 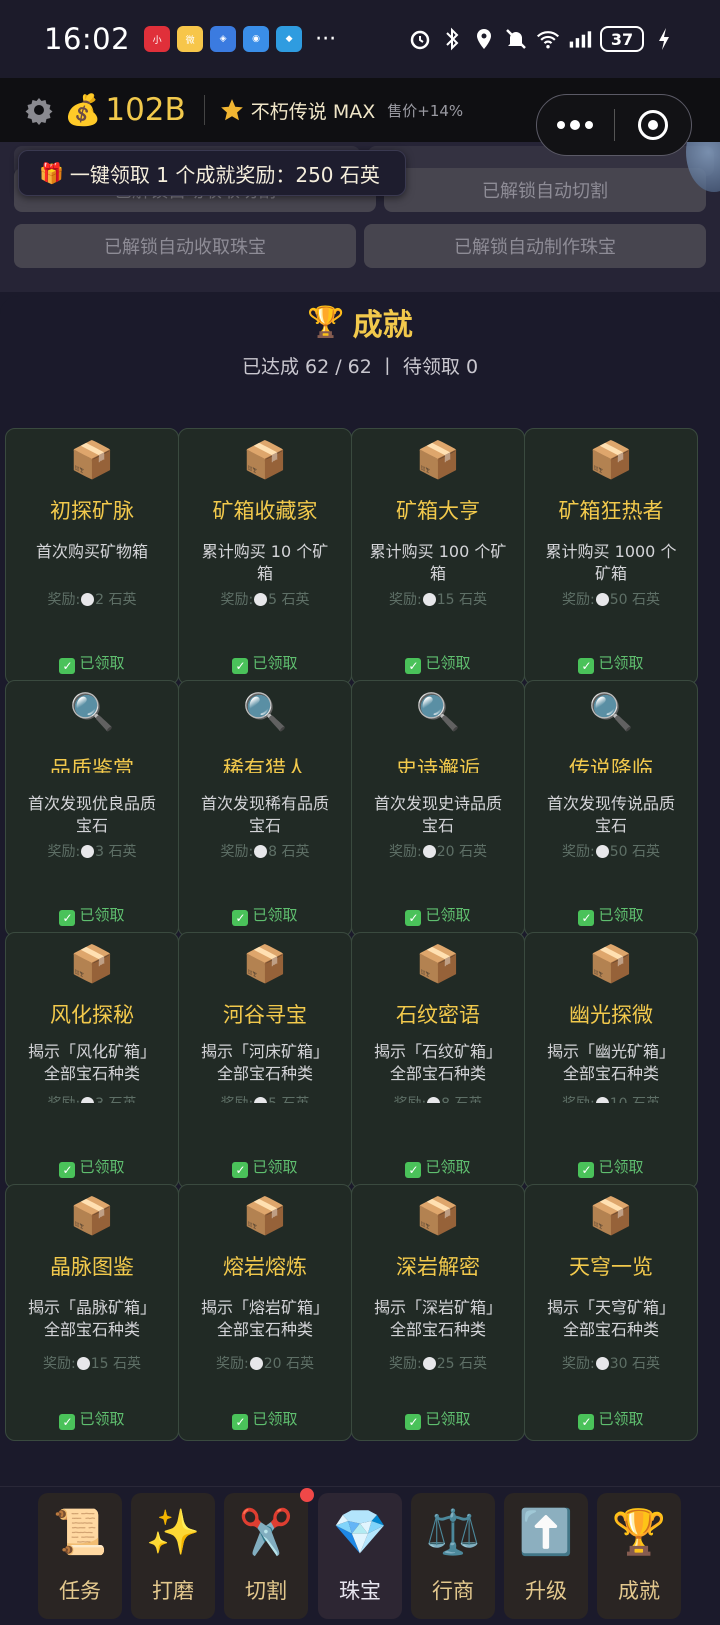 I want to click on achievement-reward: 奖励: 30 石英, so click(x=611, y=1363).